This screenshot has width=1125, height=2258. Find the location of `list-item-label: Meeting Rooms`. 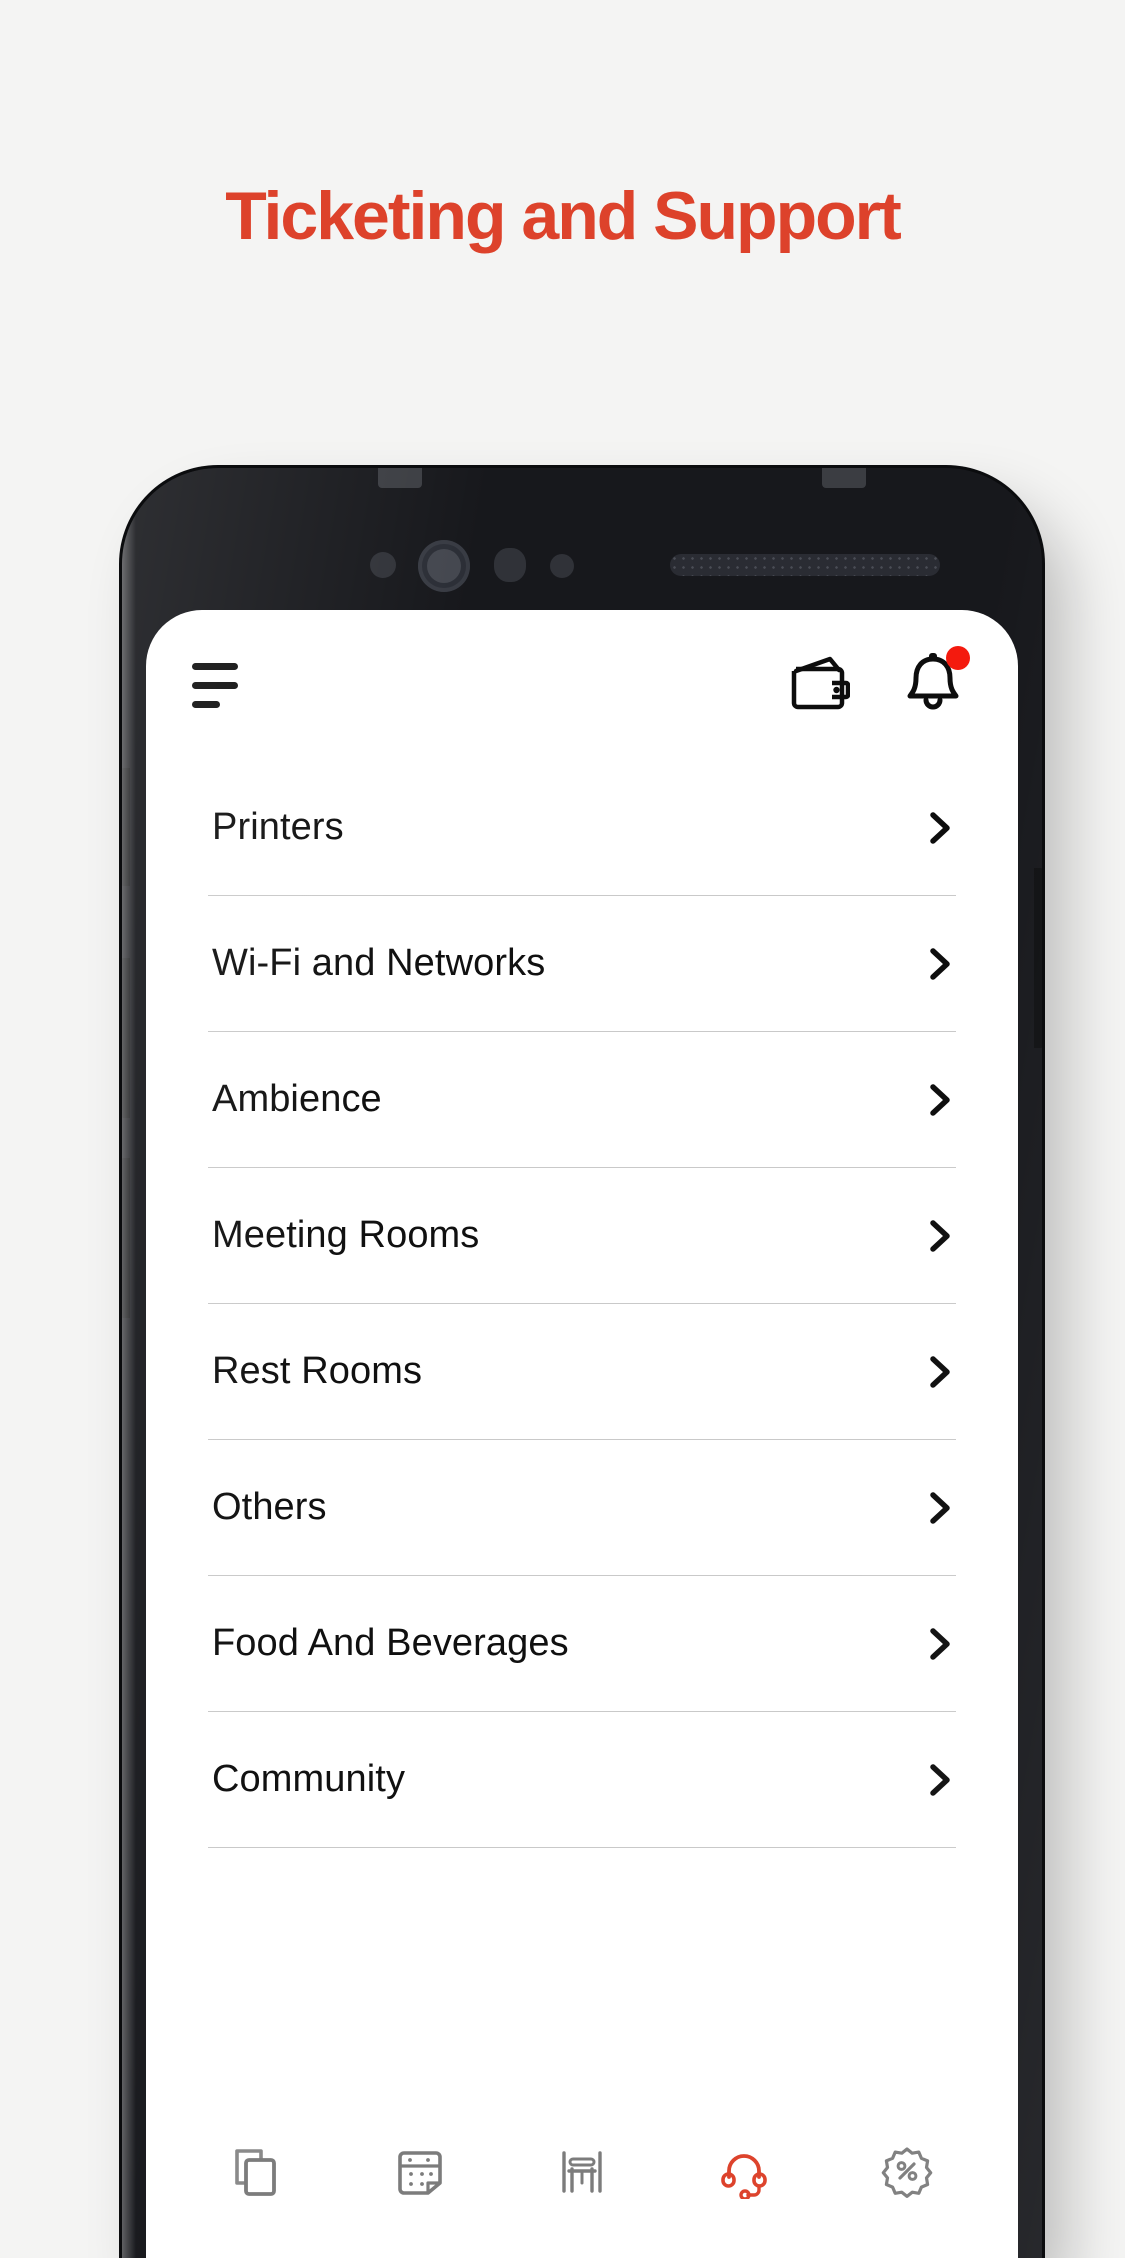

list-item-label: Meeting Rooms is located at coordinates (346, 1235).